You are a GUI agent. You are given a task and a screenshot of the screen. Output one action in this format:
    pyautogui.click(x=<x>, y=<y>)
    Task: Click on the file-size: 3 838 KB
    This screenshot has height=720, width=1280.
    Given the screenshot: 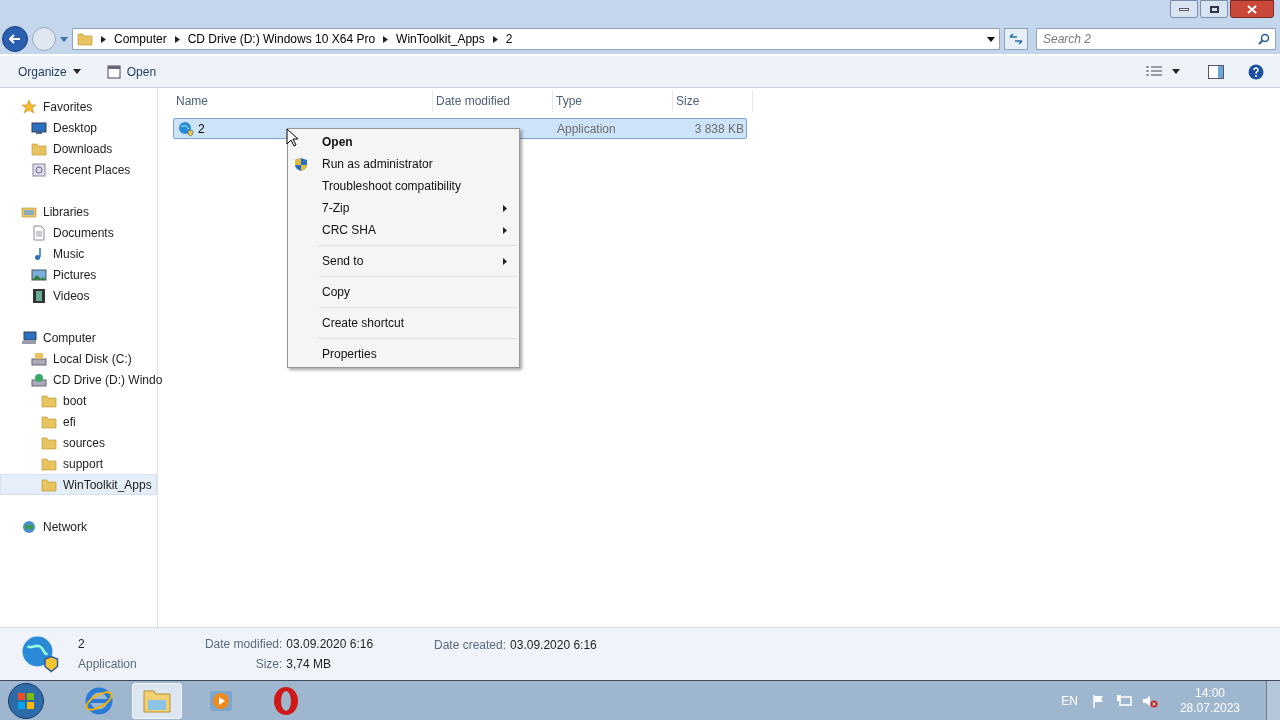 What is the action you would take?
    pyautogui.click(x=718, y=129)
    